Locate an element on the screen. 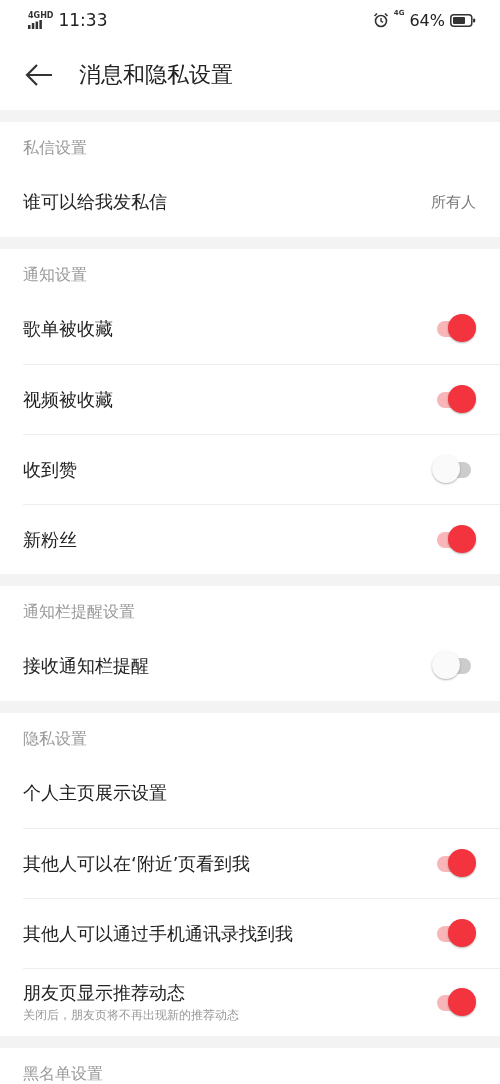 The height and width of the screenshot is (1084, 500). setting-label: 视频被收藏 is located at coordinates (68, 399).